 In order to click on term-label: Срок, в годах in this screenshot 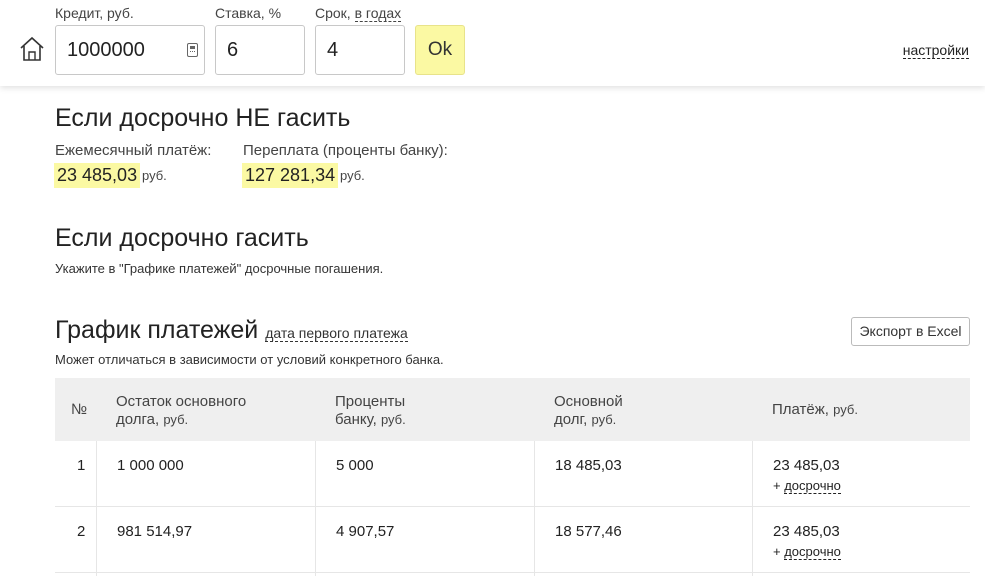, I will do `click(358, 13)`.